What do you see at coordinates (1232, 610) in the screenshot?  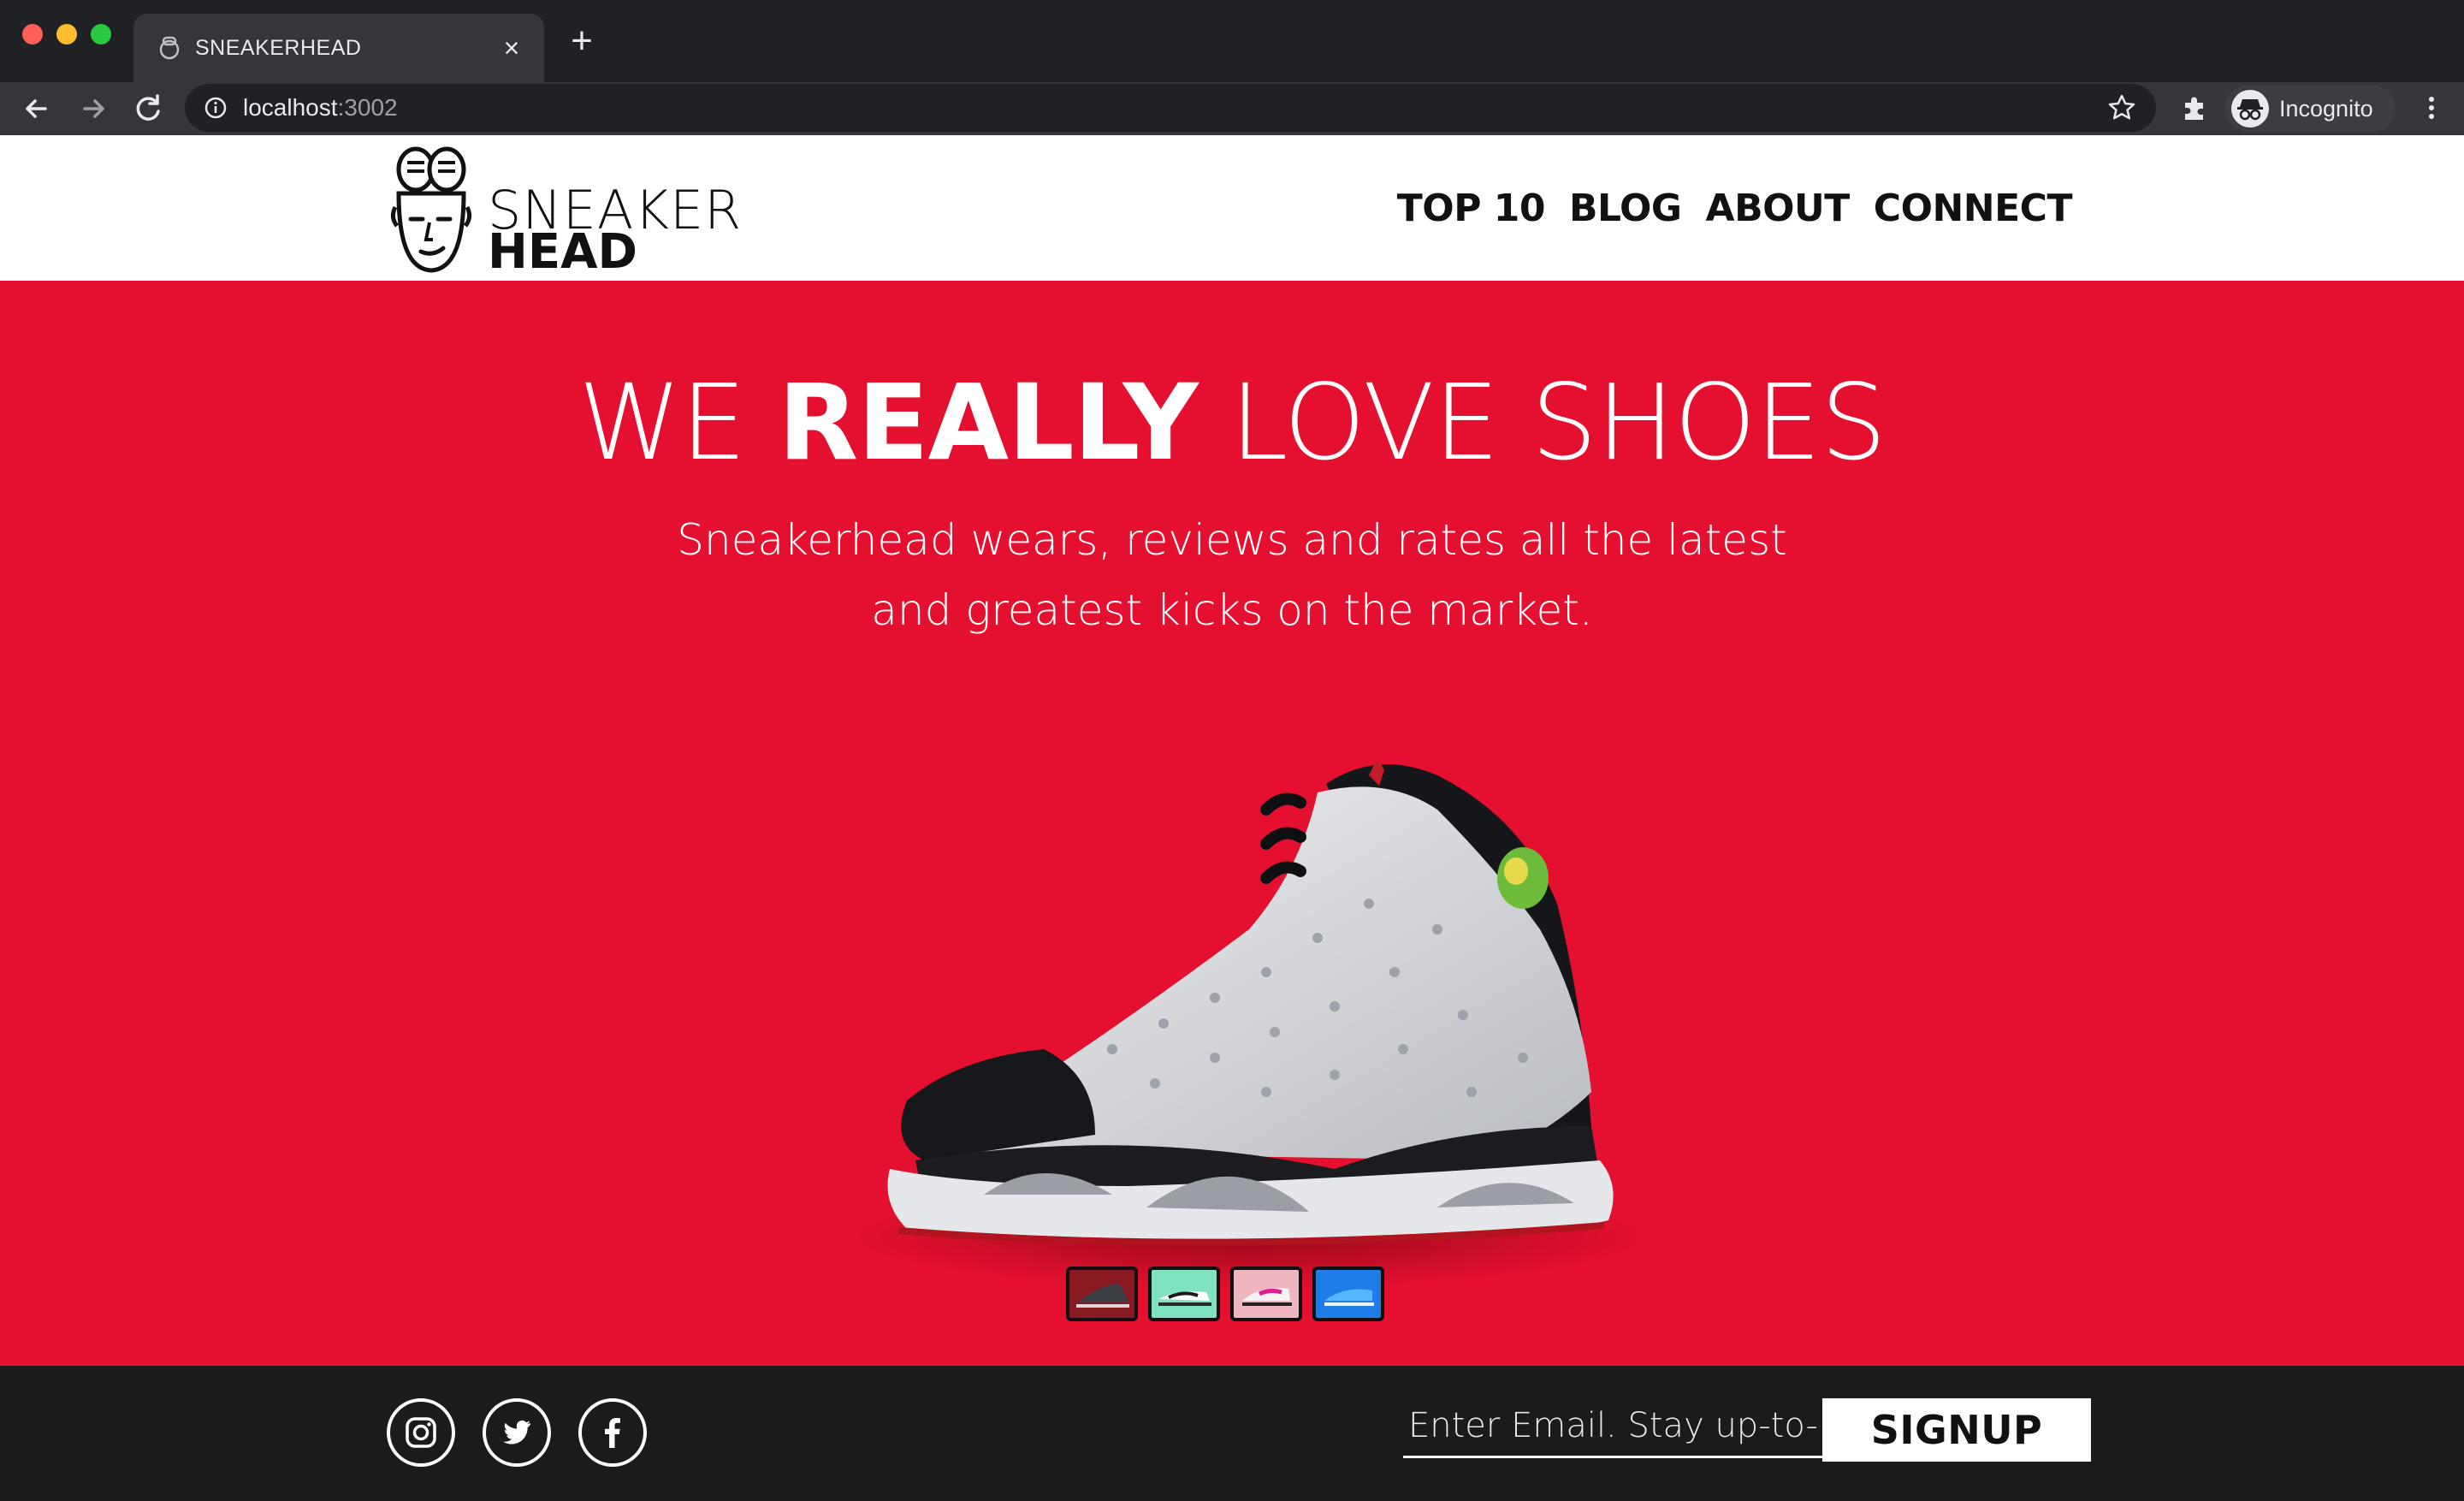 I see `hero-subtitle-line2: and greatest kicks on the market.` at bounding box center [1232, 610].